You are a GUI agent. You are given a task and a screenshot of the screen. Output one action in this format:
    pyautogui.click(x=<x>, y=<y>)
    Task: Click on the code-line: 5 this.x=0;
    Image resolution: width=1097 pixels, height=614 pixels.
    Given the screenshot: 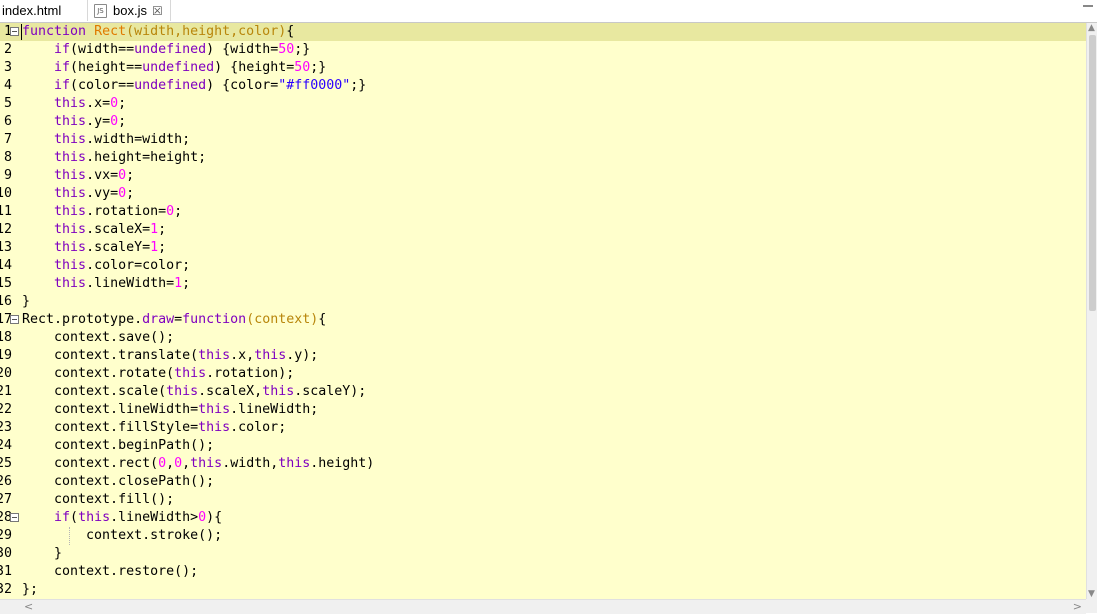 What is the action you would take?
    pyautogui.click(x=543, y=104)
    